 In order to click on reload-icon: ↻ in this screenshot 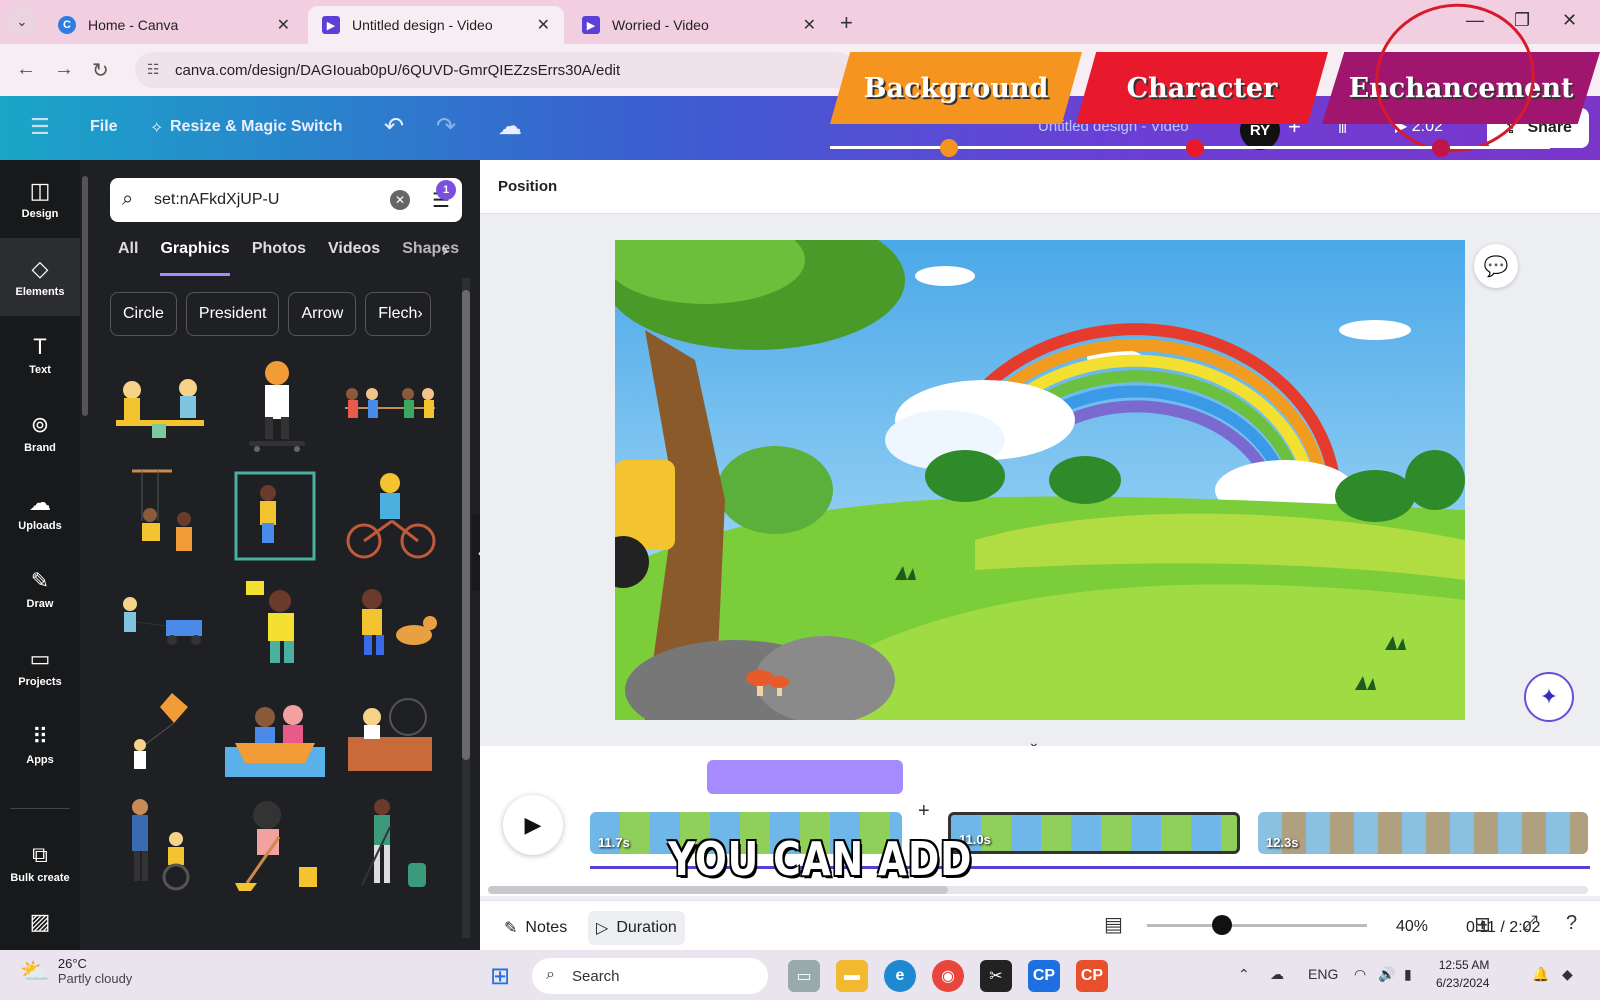, I will do `click(100, 70)`.